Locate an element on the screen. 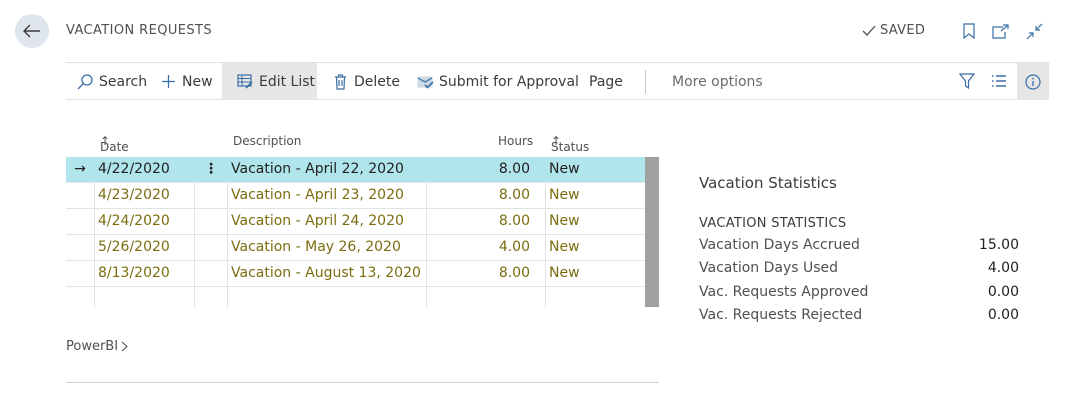 The width and height of the screenshot is (1069, 401). cell-description: Vacation - April 23, 2020 is located at coordinates (326, 195).